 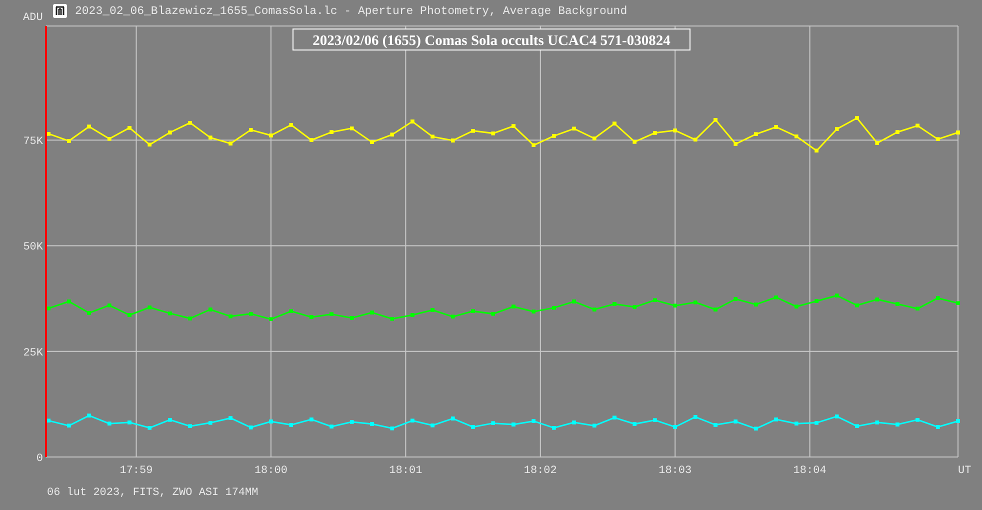 What do you see at coordinates (33, 353) in the screenshot?
I see `y-tick-label: 25K` at bounding box center [33, 353].